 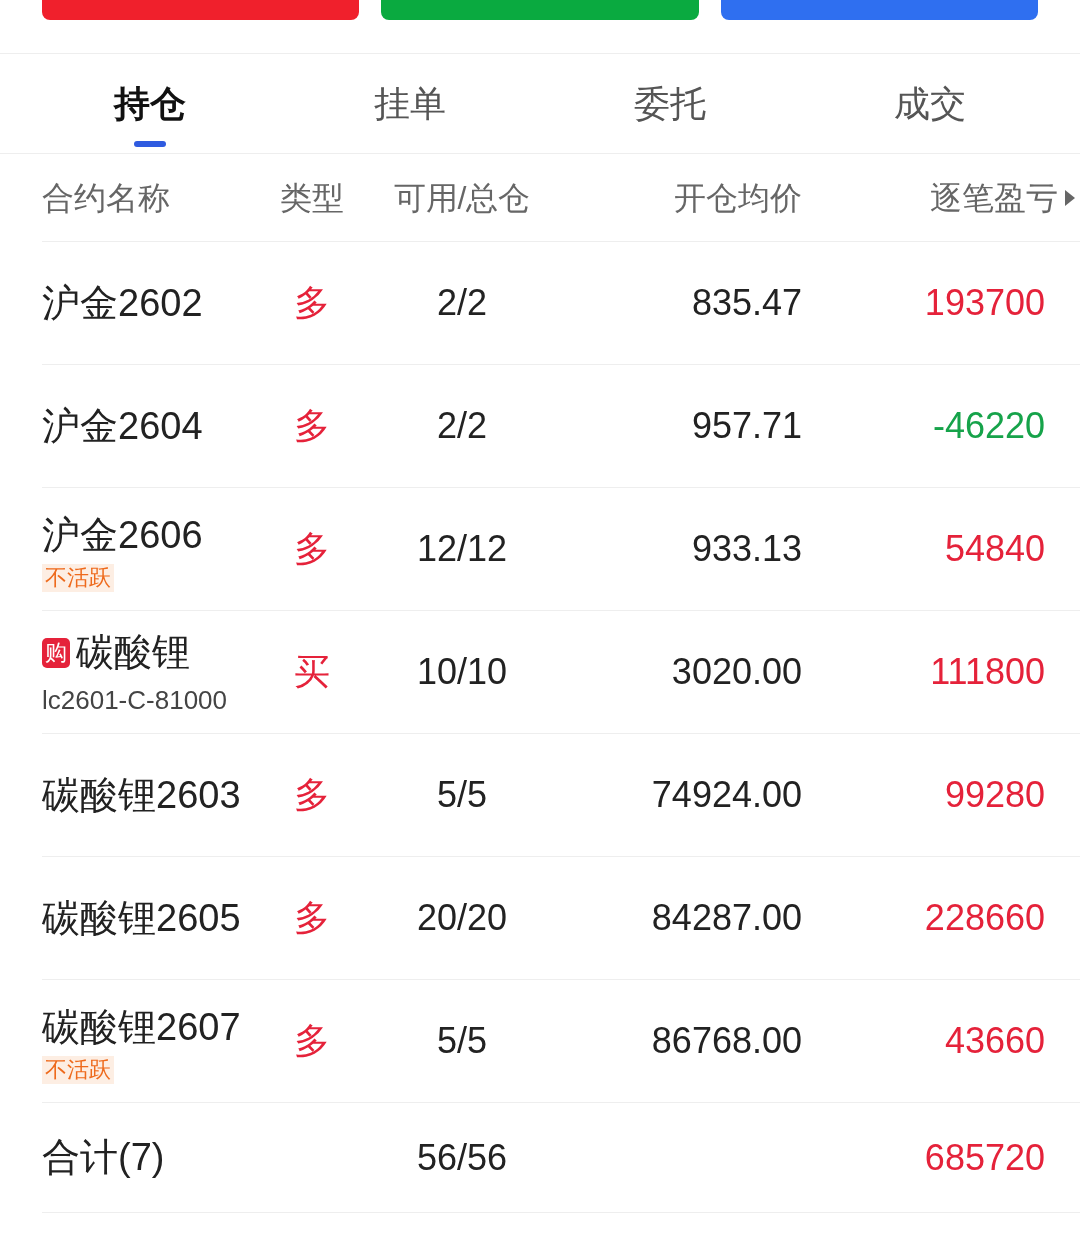 What do you see at coordinates (141, 918) in the screenshot?
I see `contract-name: 碳酸锂2605` at bounding box center [141, 918].